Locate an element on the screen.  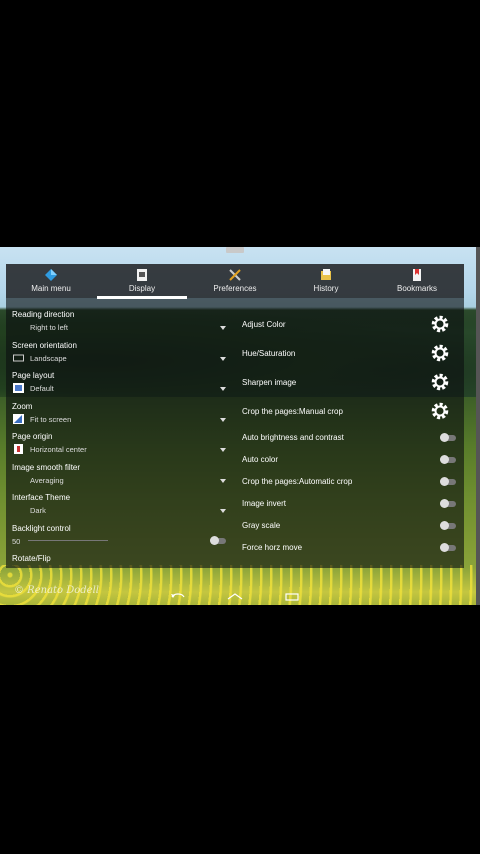
tab-label: Bookmarks is located at coordinates (416, 288).